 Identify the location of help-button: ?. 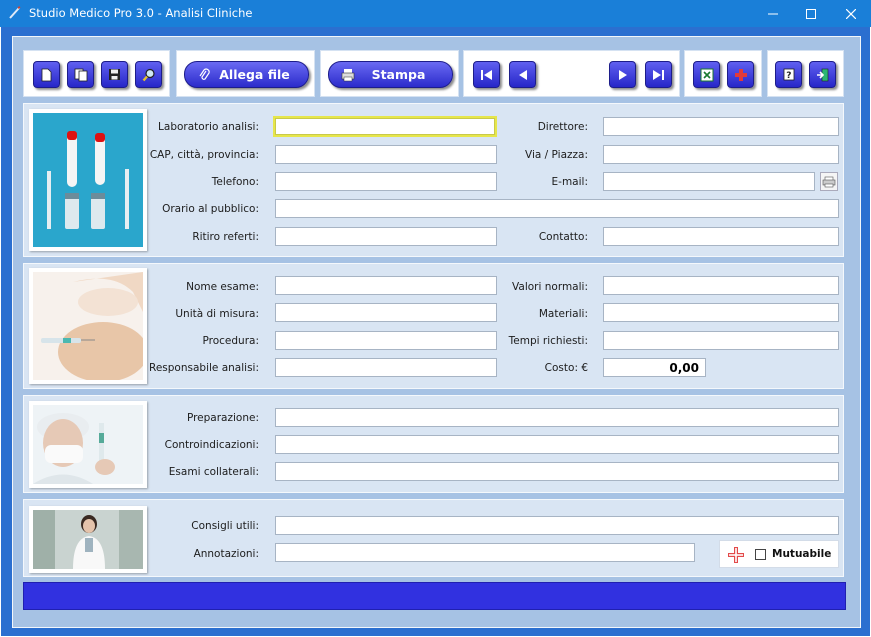
(788, 74).